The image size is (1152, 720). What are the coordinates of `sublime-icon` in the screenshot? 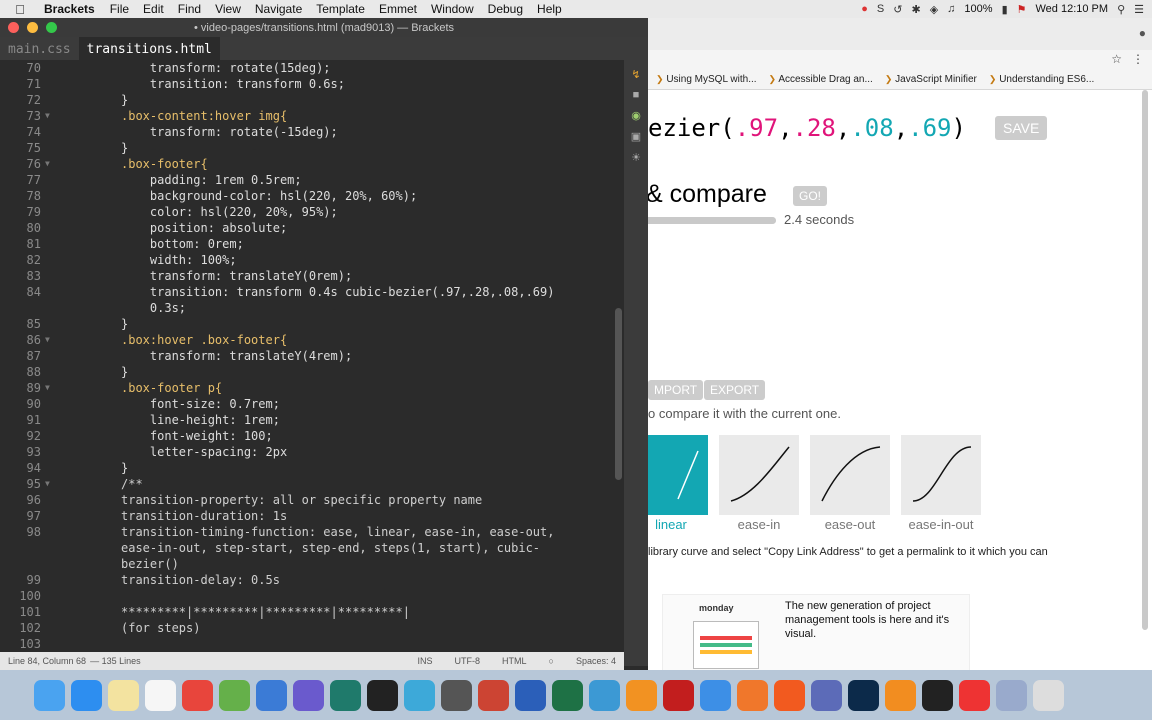 It's located at (641, 695).